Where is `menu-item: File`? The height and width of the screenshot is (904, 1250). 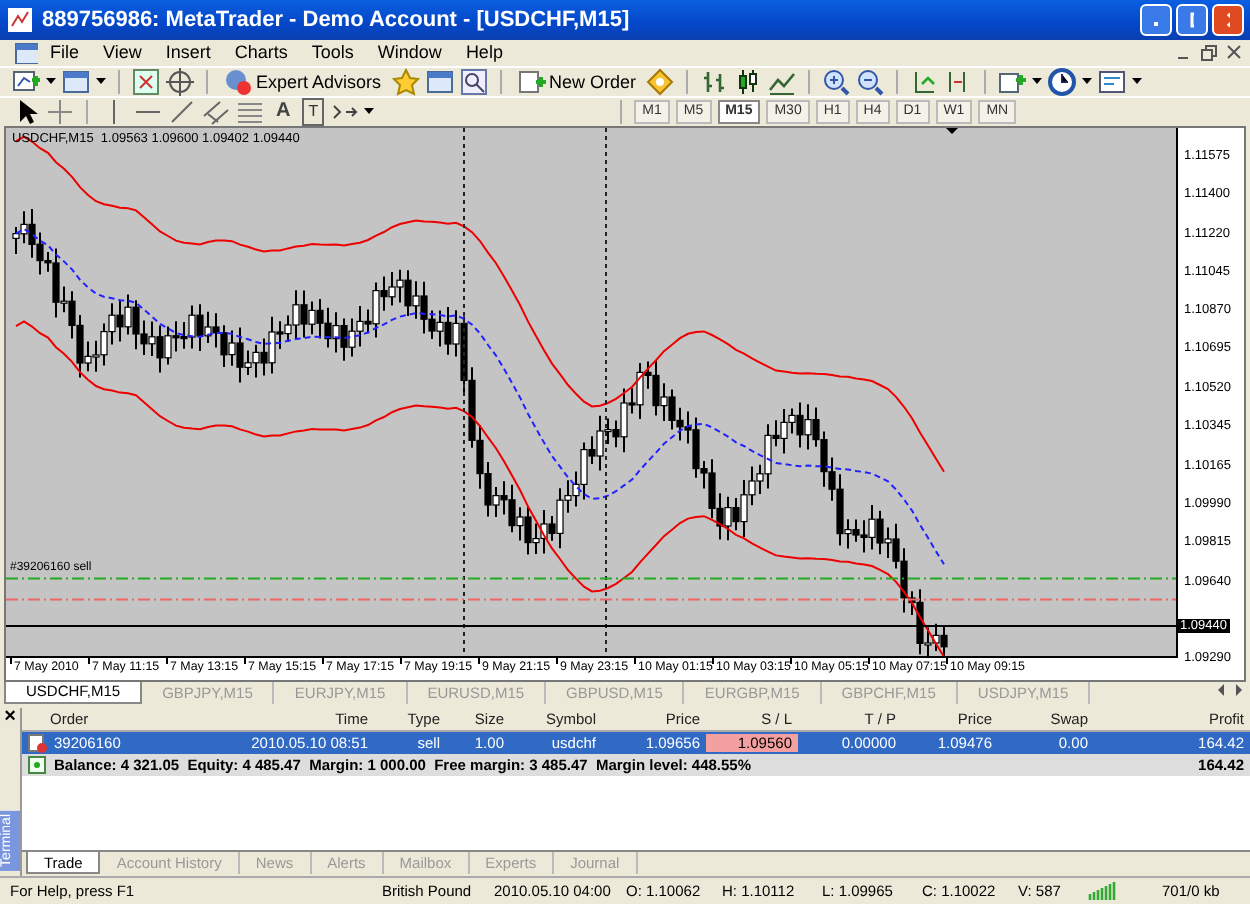
menu-item: File is located at coordinates (65, 52).